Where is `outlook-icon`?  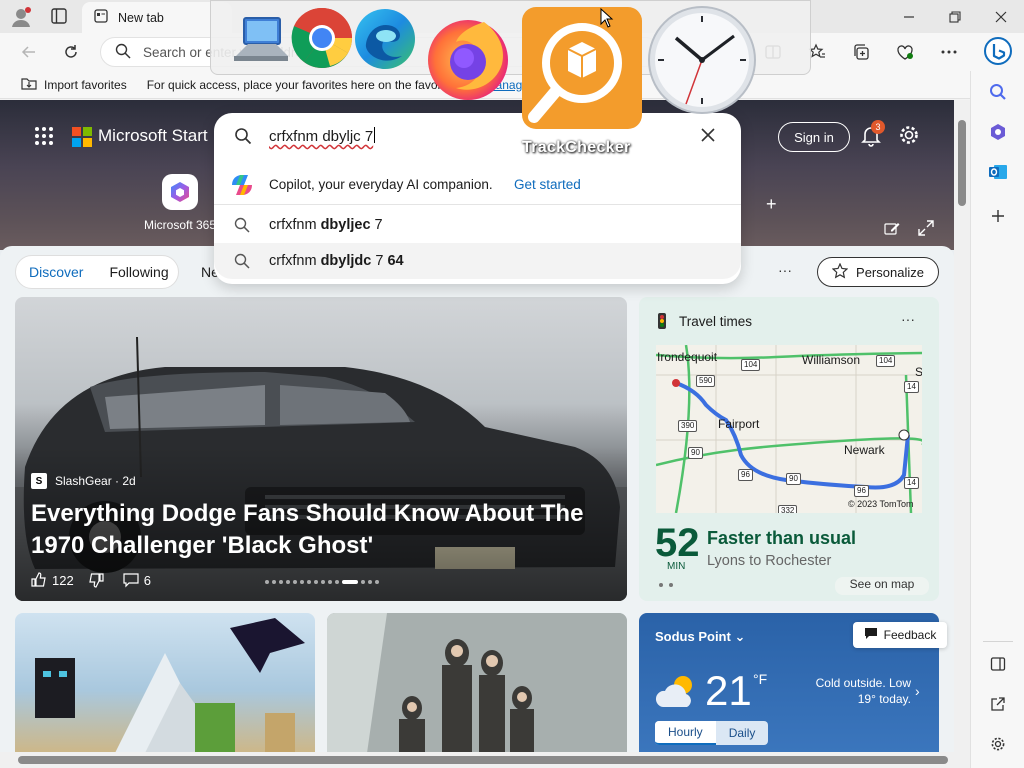 outlook-icon is located at coordinates (998, 172).